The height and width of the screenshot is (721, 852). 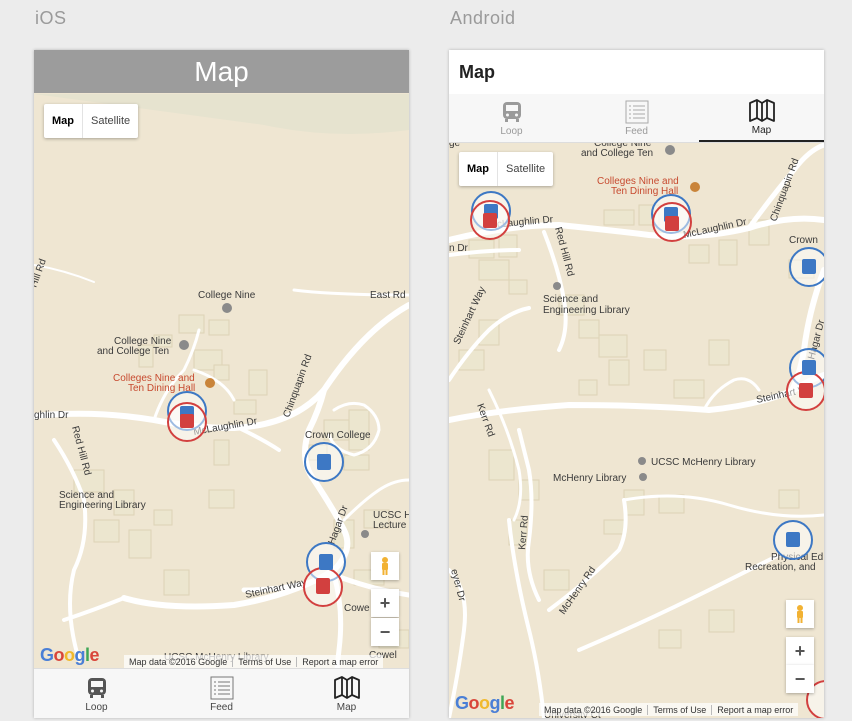 I want to click on ios-header: Map, so click(x=221, y=71).